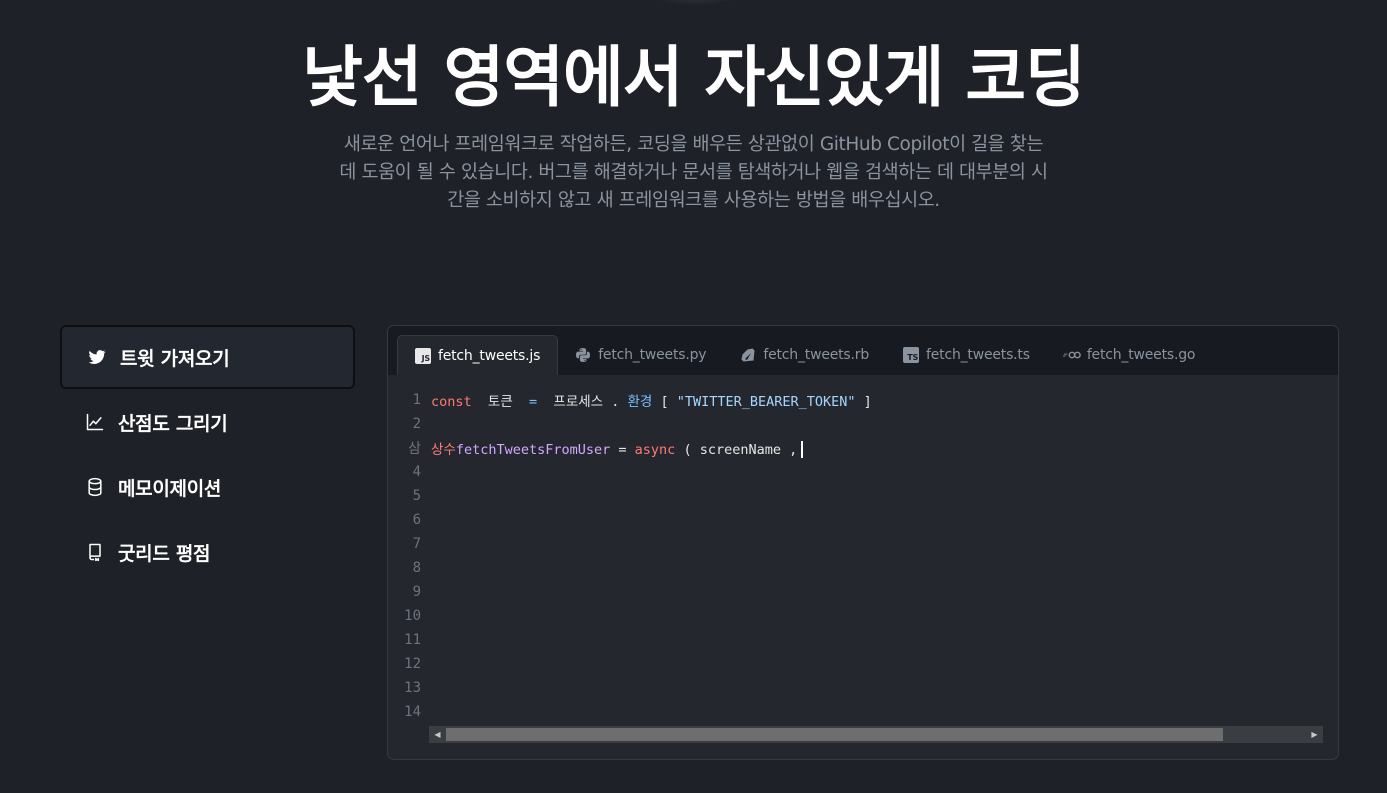 The image size is (1387, 793). I want to click on tab-label: fetch_tweets.go, so click(1141, 355).